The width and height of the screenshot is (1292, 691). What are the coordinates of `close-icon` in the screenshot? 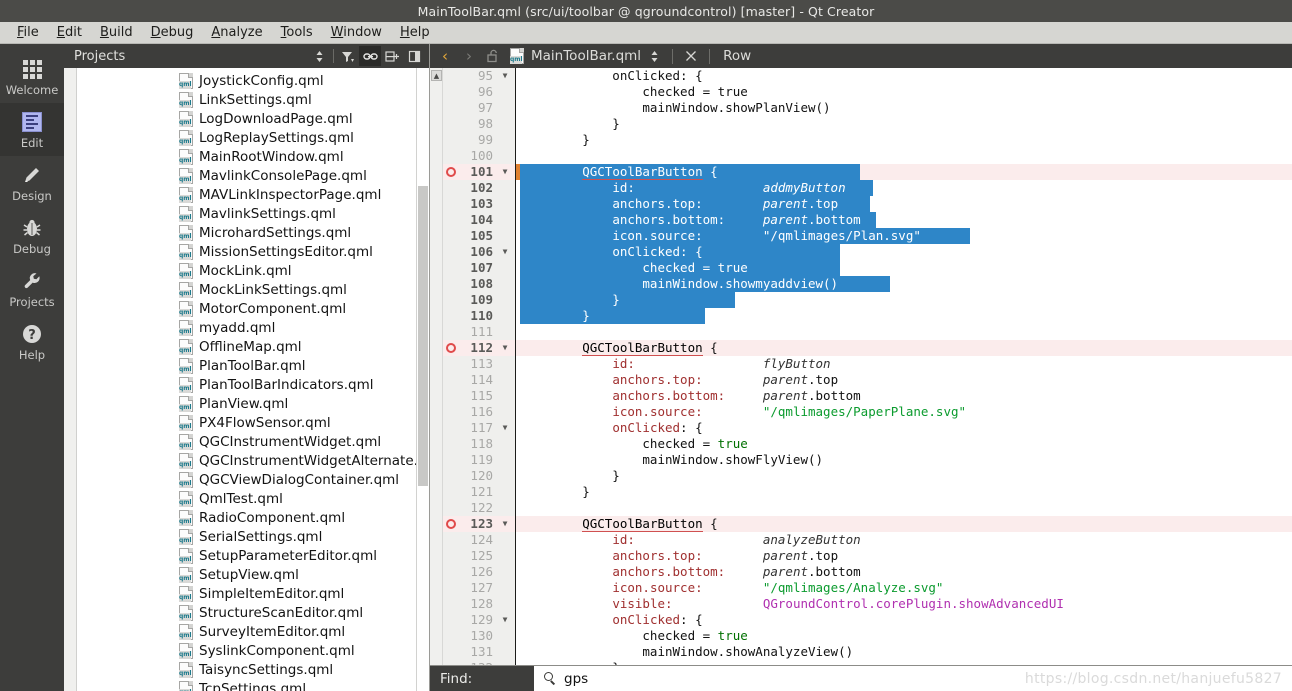 It's located at (691, 56).